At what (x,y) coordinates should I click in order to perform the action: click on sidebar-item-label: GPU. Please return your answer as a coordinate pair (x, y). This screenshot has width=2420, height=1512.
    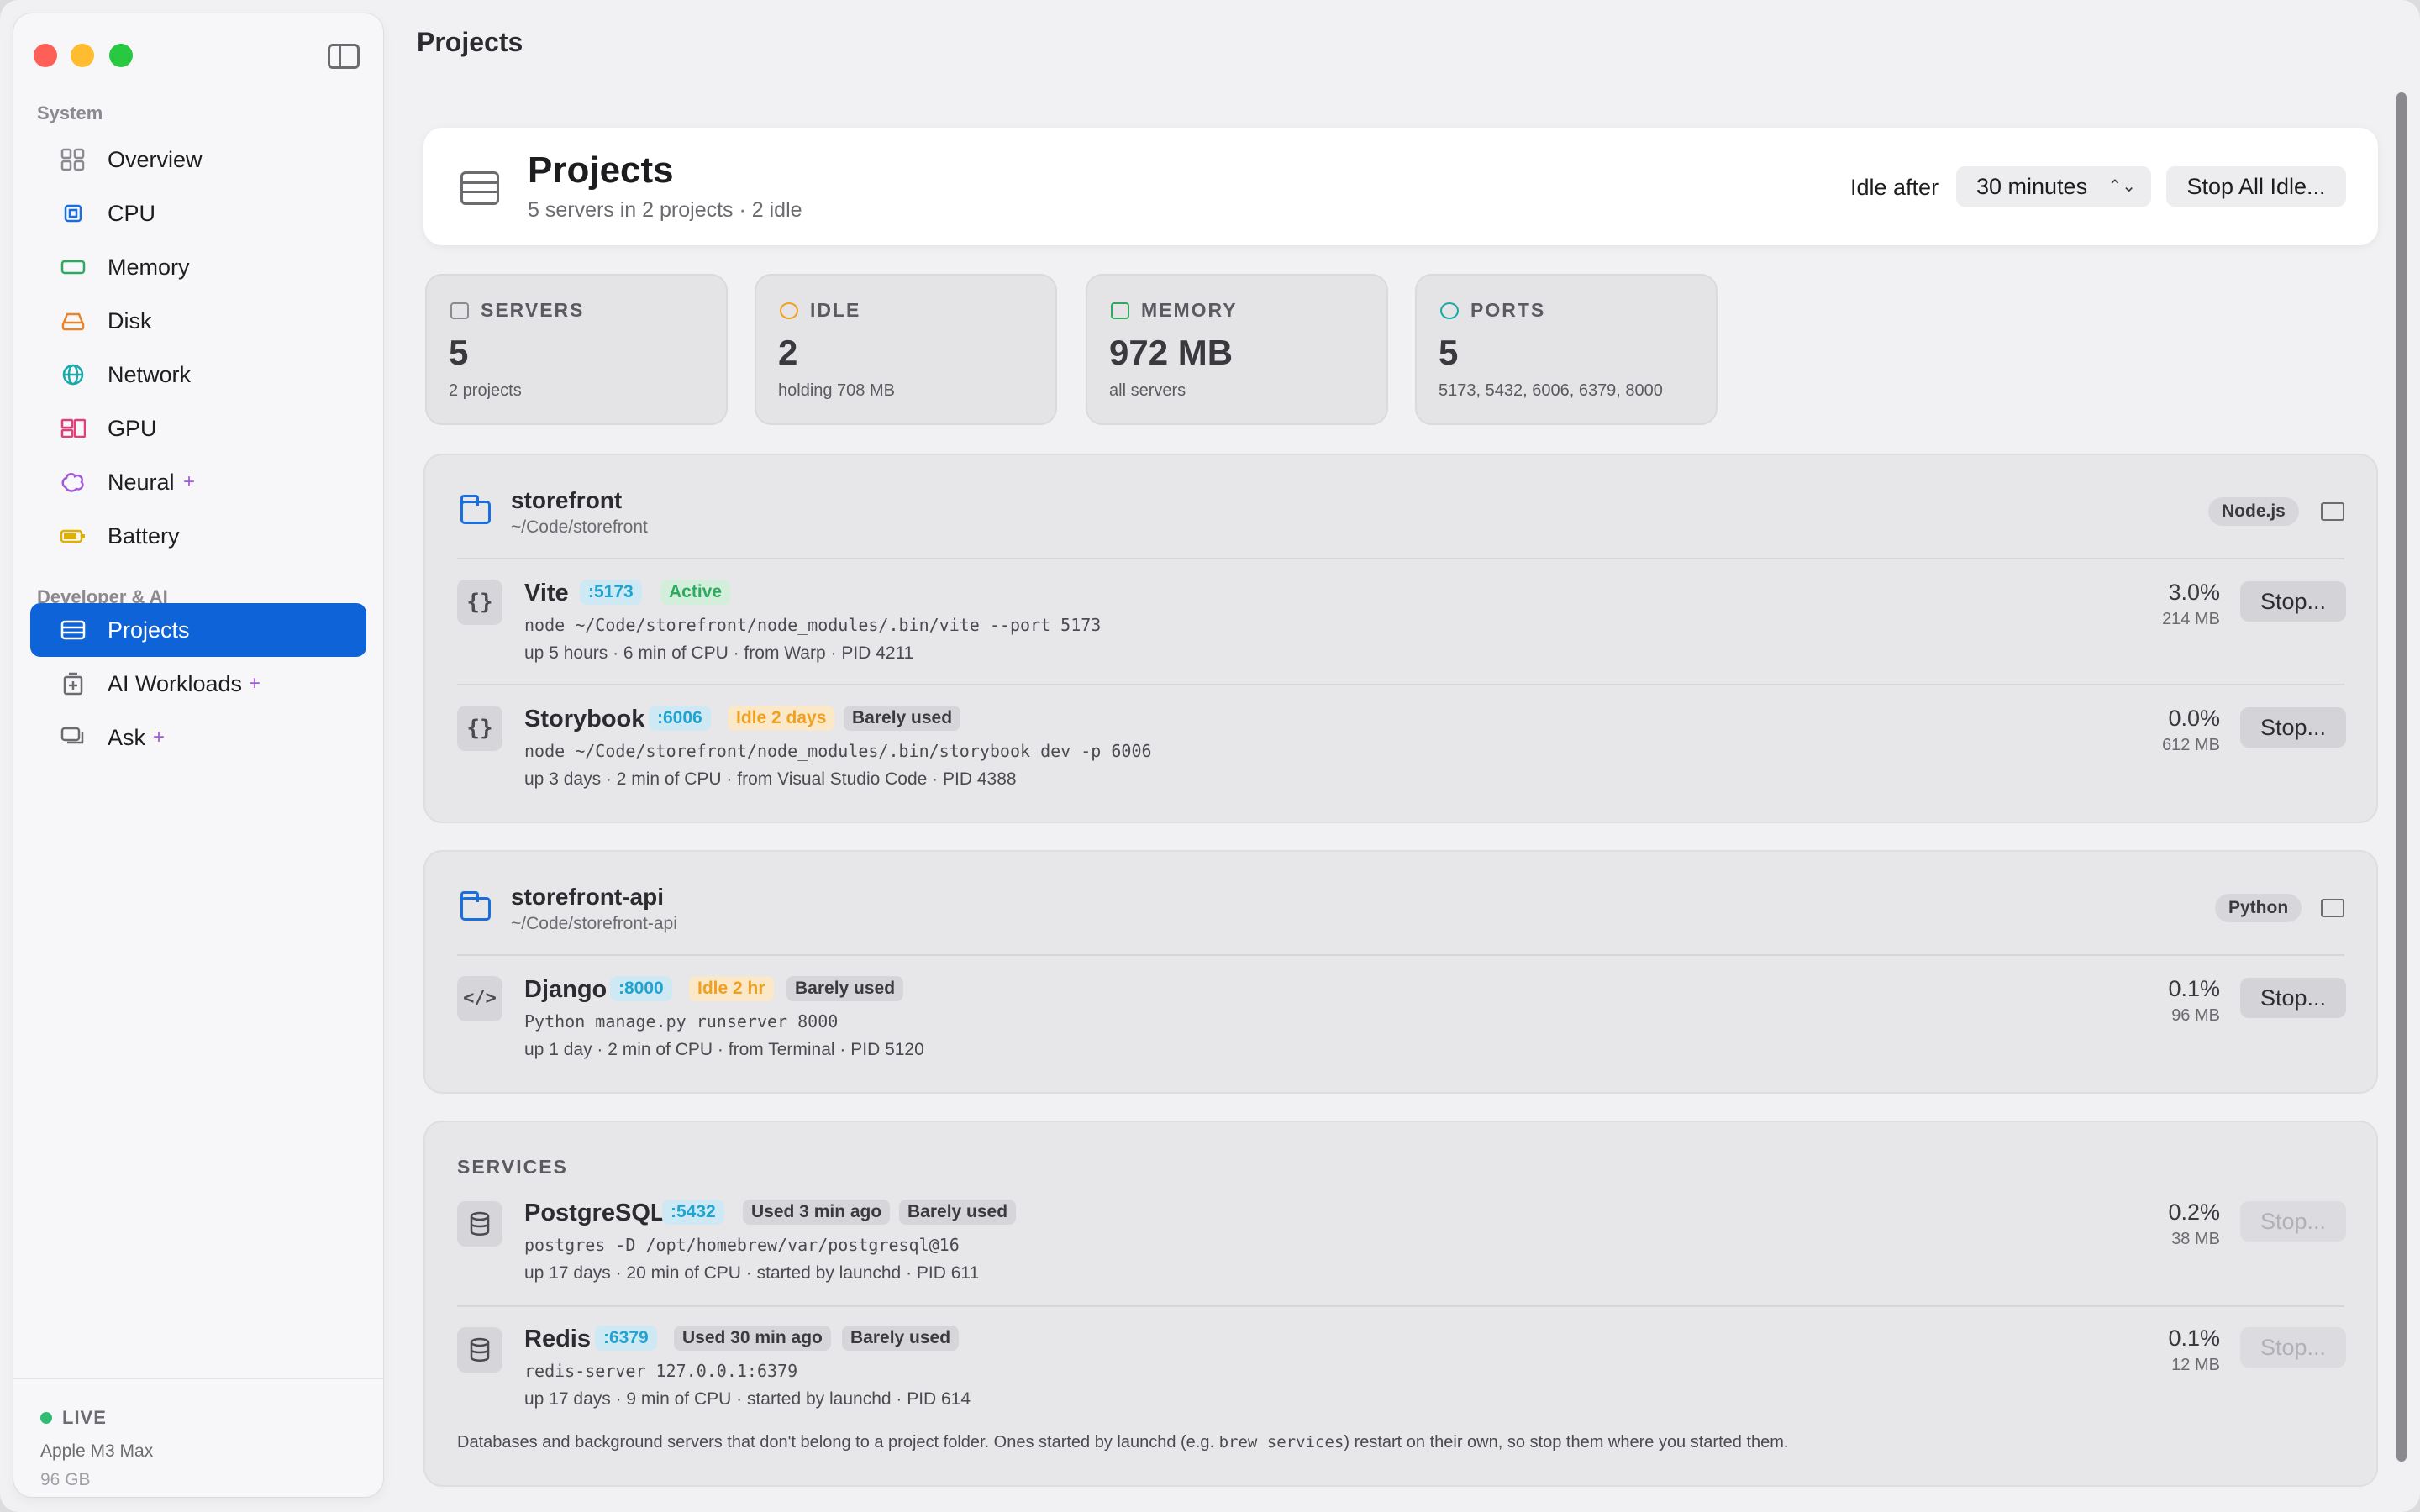
    Looking at the image, I should click on (132, 428).